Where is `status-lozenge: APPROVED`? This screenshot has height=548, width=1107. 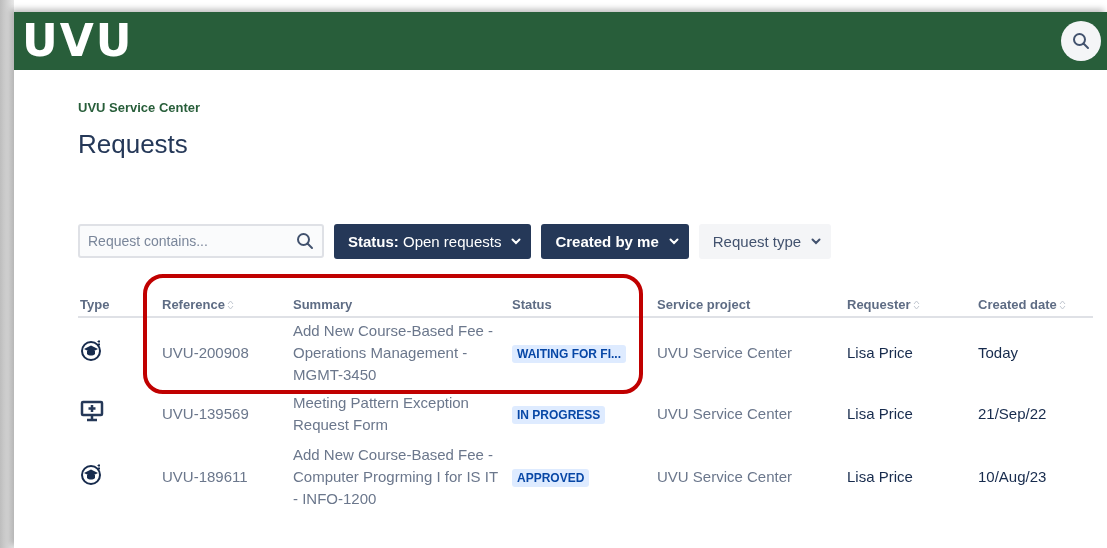 status-lozenge: APPROVED is located at coordinates (551, 477).